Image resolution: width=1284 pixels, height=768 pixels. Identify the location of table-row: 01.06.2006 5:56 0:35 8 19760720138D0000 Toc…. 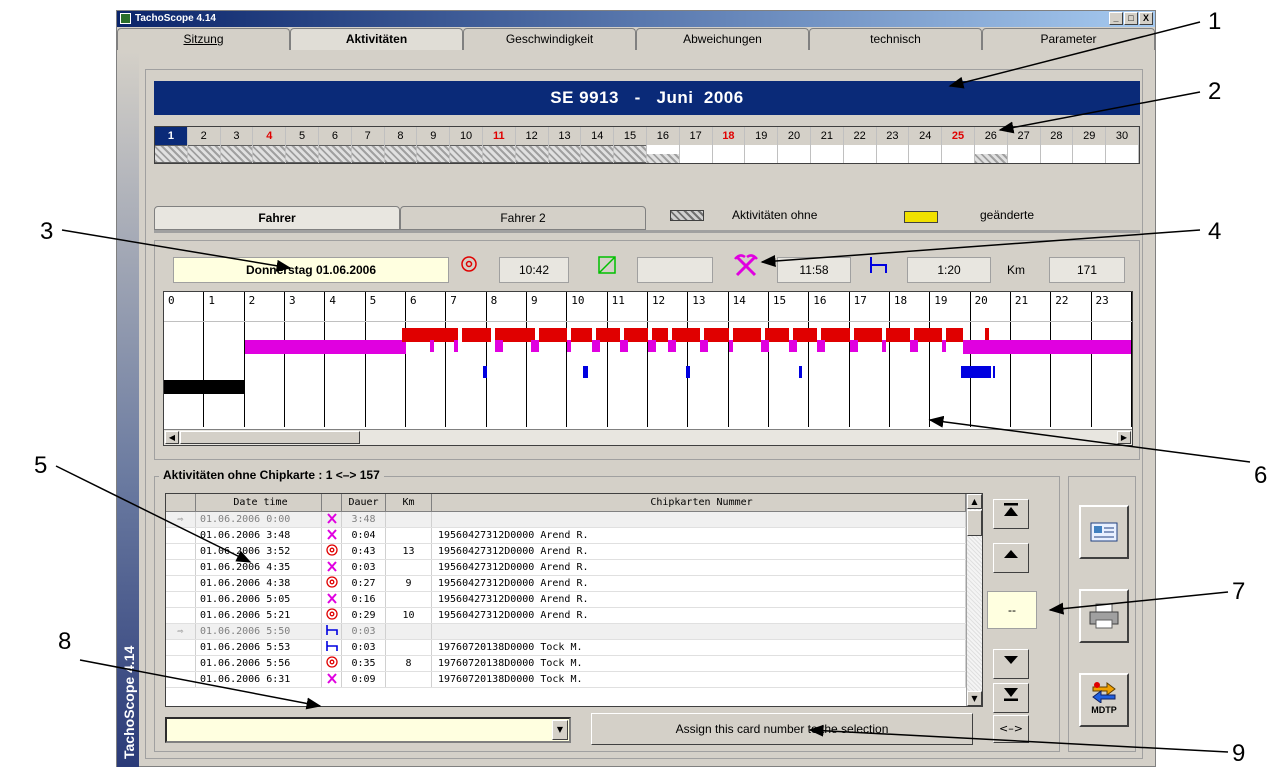
(566, 664).